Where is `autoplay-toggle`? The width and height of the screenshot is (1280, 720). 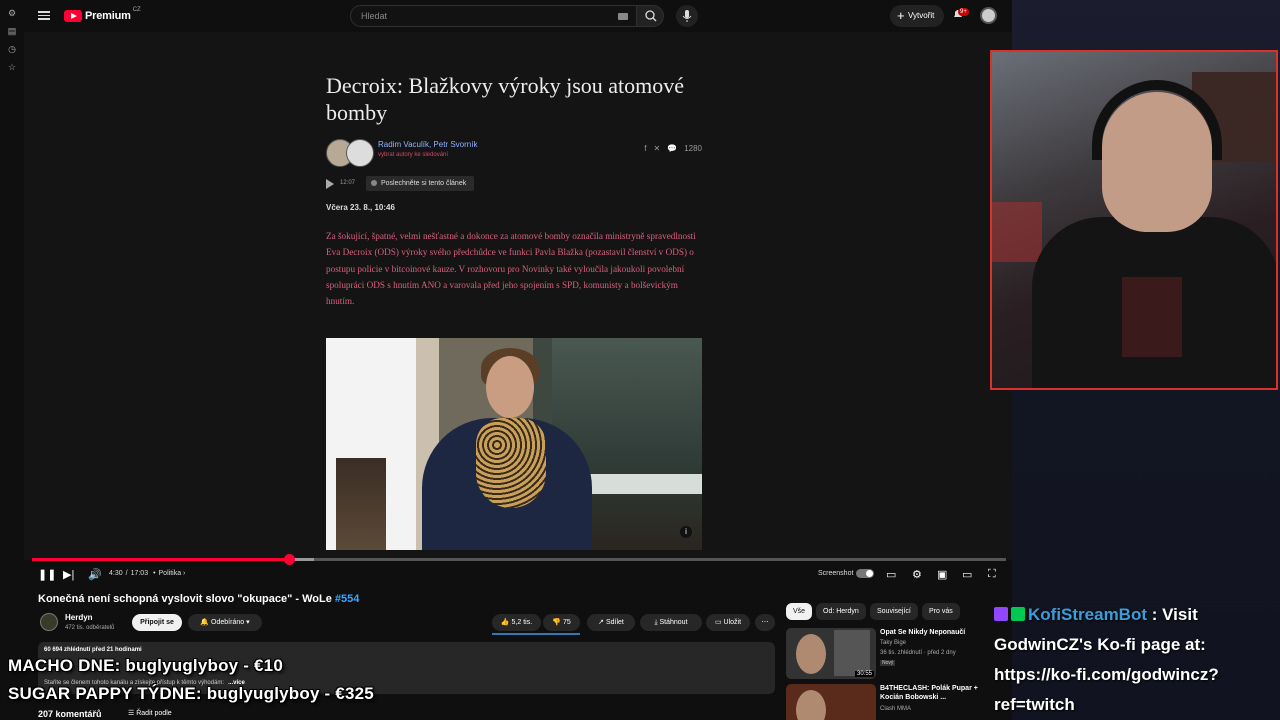
autoplay-toggle is located at coordinates (865, 573).